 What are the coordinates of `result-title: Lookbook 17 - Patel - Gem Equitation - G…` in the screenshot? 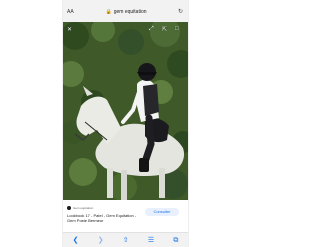 It's located at (105, 218).